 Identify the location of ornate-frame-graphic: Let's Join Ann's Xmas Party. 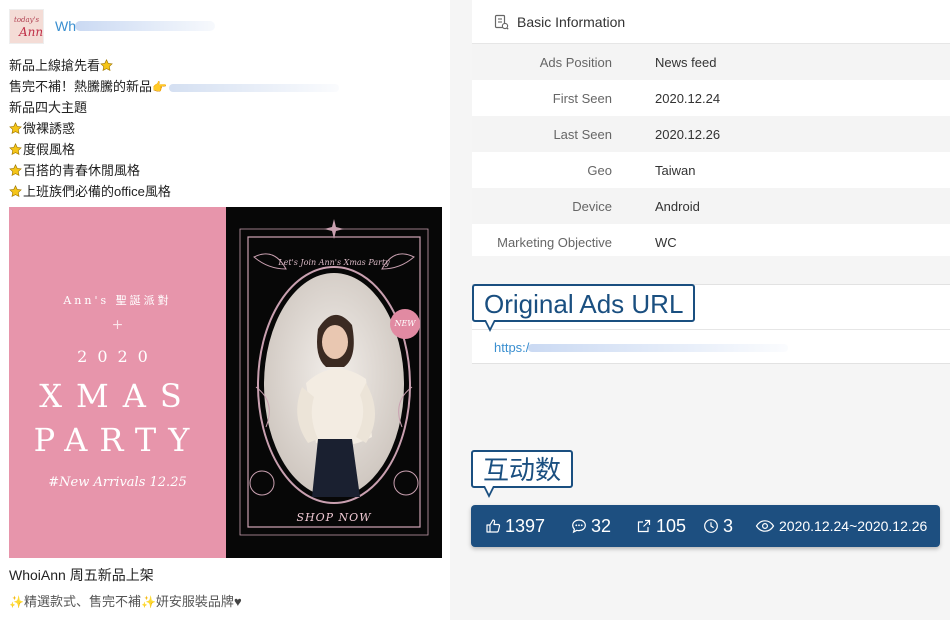
(334, 377).